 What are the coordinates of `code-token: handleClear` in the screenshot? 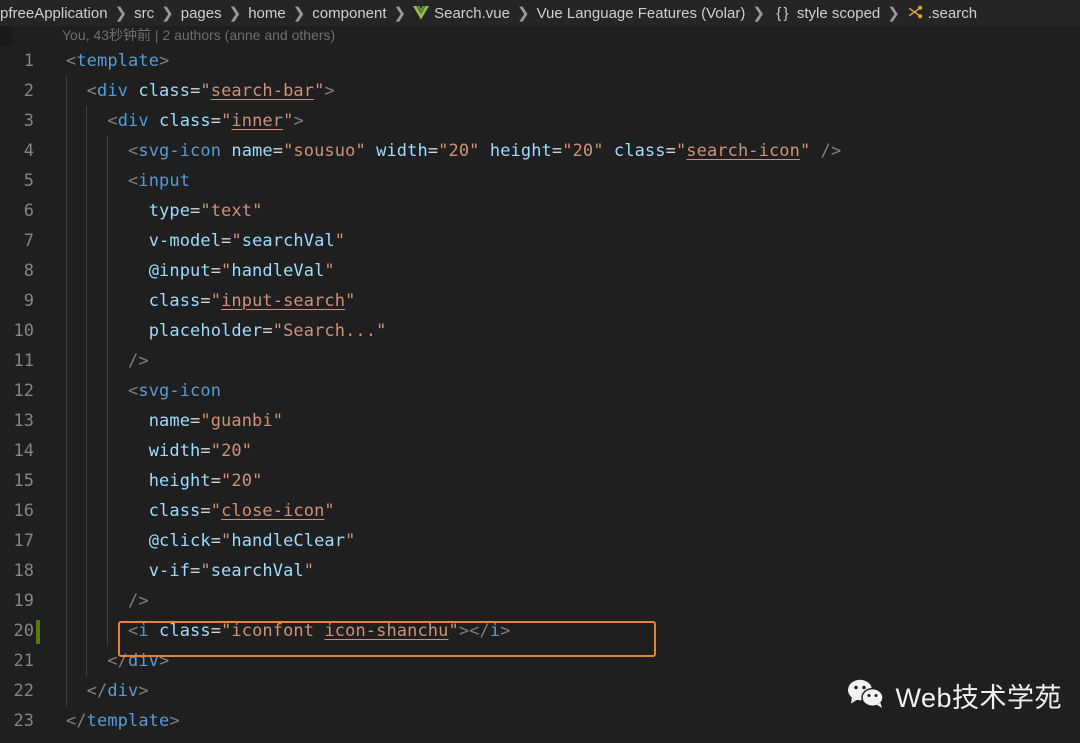 It's located at (288, 541).